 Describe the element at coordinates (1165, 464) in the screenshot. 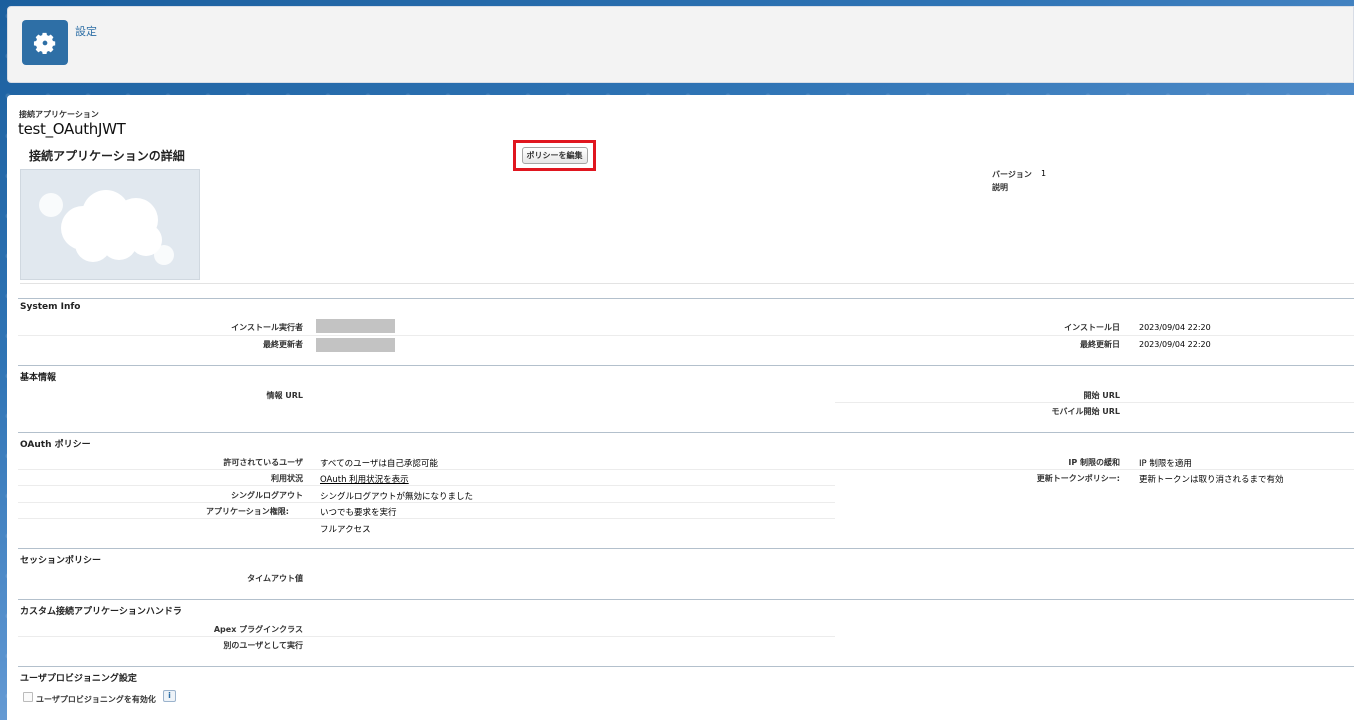

I see `ip-relaxation-value: IP 制限を適用` at that location.